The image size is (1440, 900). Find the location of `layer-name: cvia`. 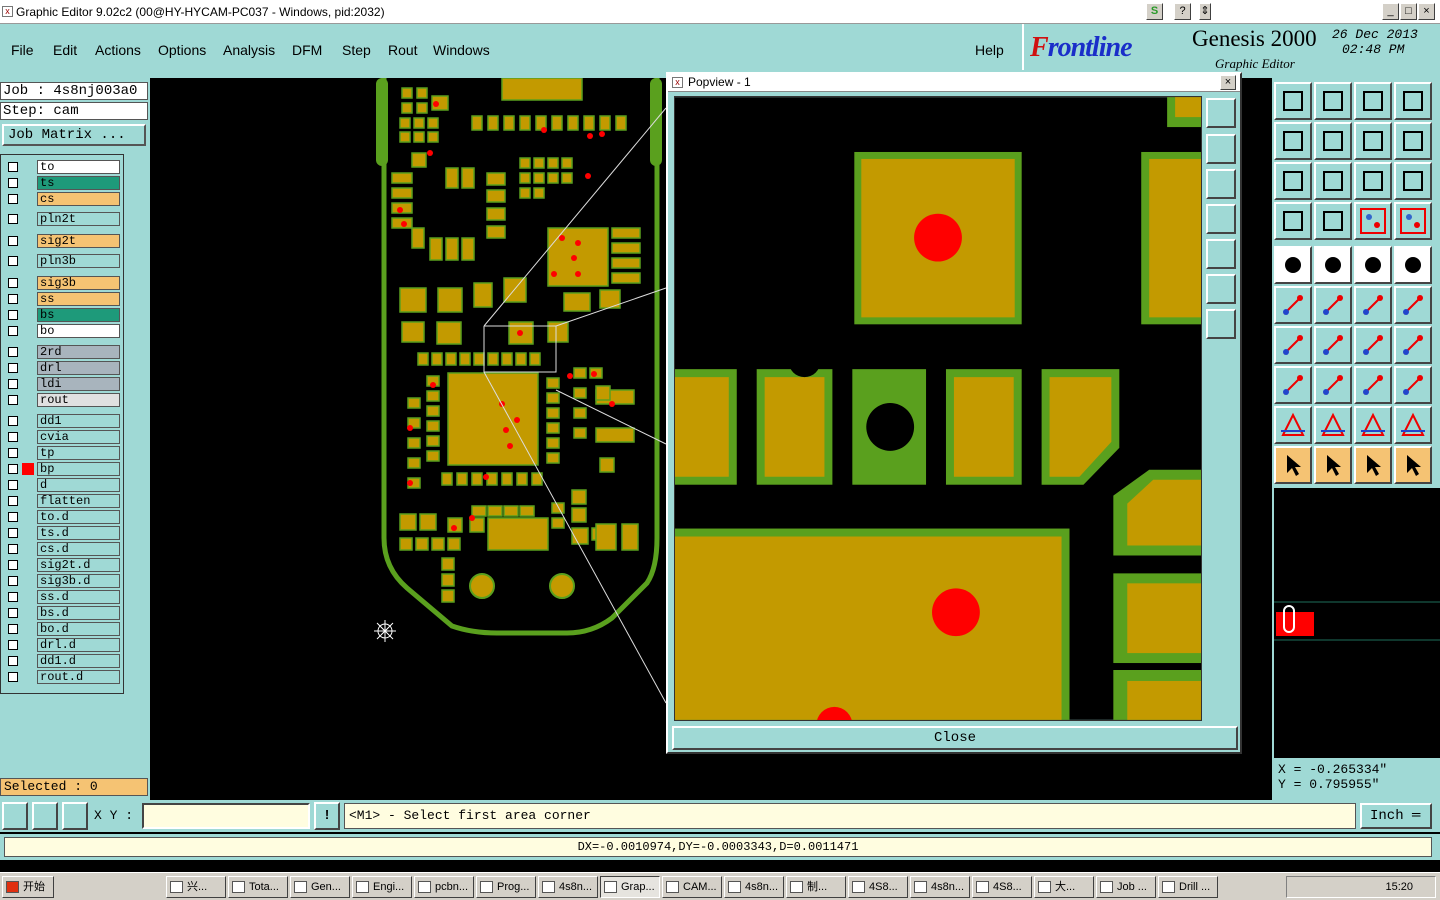

layer-name: cvia is located at coordinates (78, 437).